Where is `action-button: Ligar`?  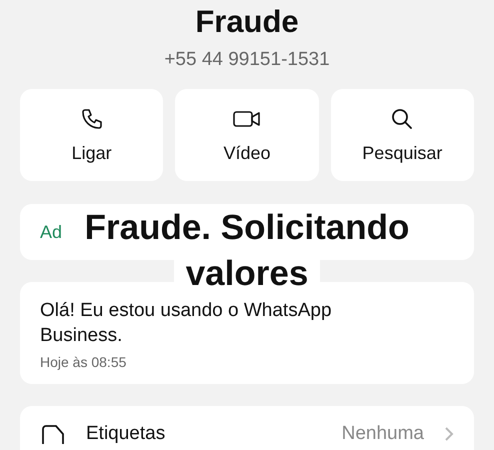 action-button: Ligar is located at coordinates (92, 135).